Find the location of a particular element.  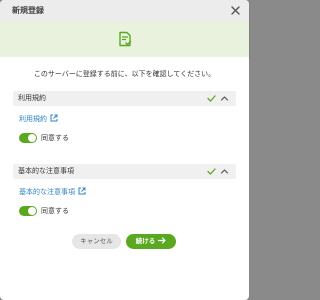

intro-text: このサーバーに登録する前に、以下を確認してください。 is located at coordinates (124, 74).